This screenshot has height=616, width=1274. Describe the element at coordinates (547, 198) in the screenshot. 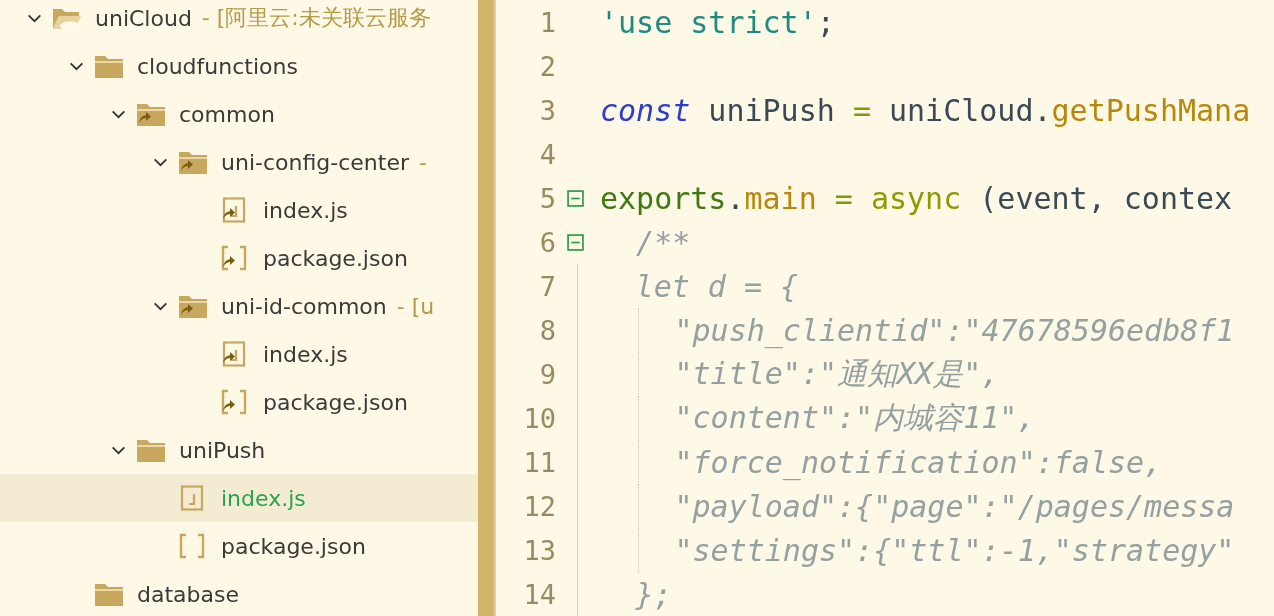

I see `line-number: 5` at that location.